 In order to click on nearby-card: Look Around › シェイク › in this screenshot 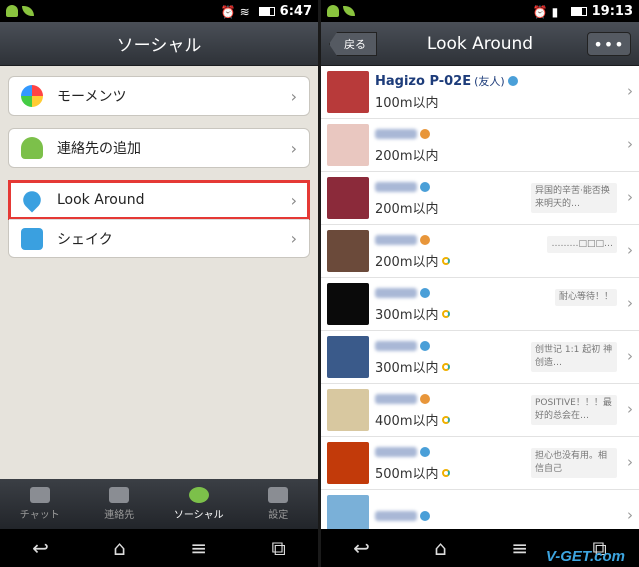, I will do `click(159, 219)`.